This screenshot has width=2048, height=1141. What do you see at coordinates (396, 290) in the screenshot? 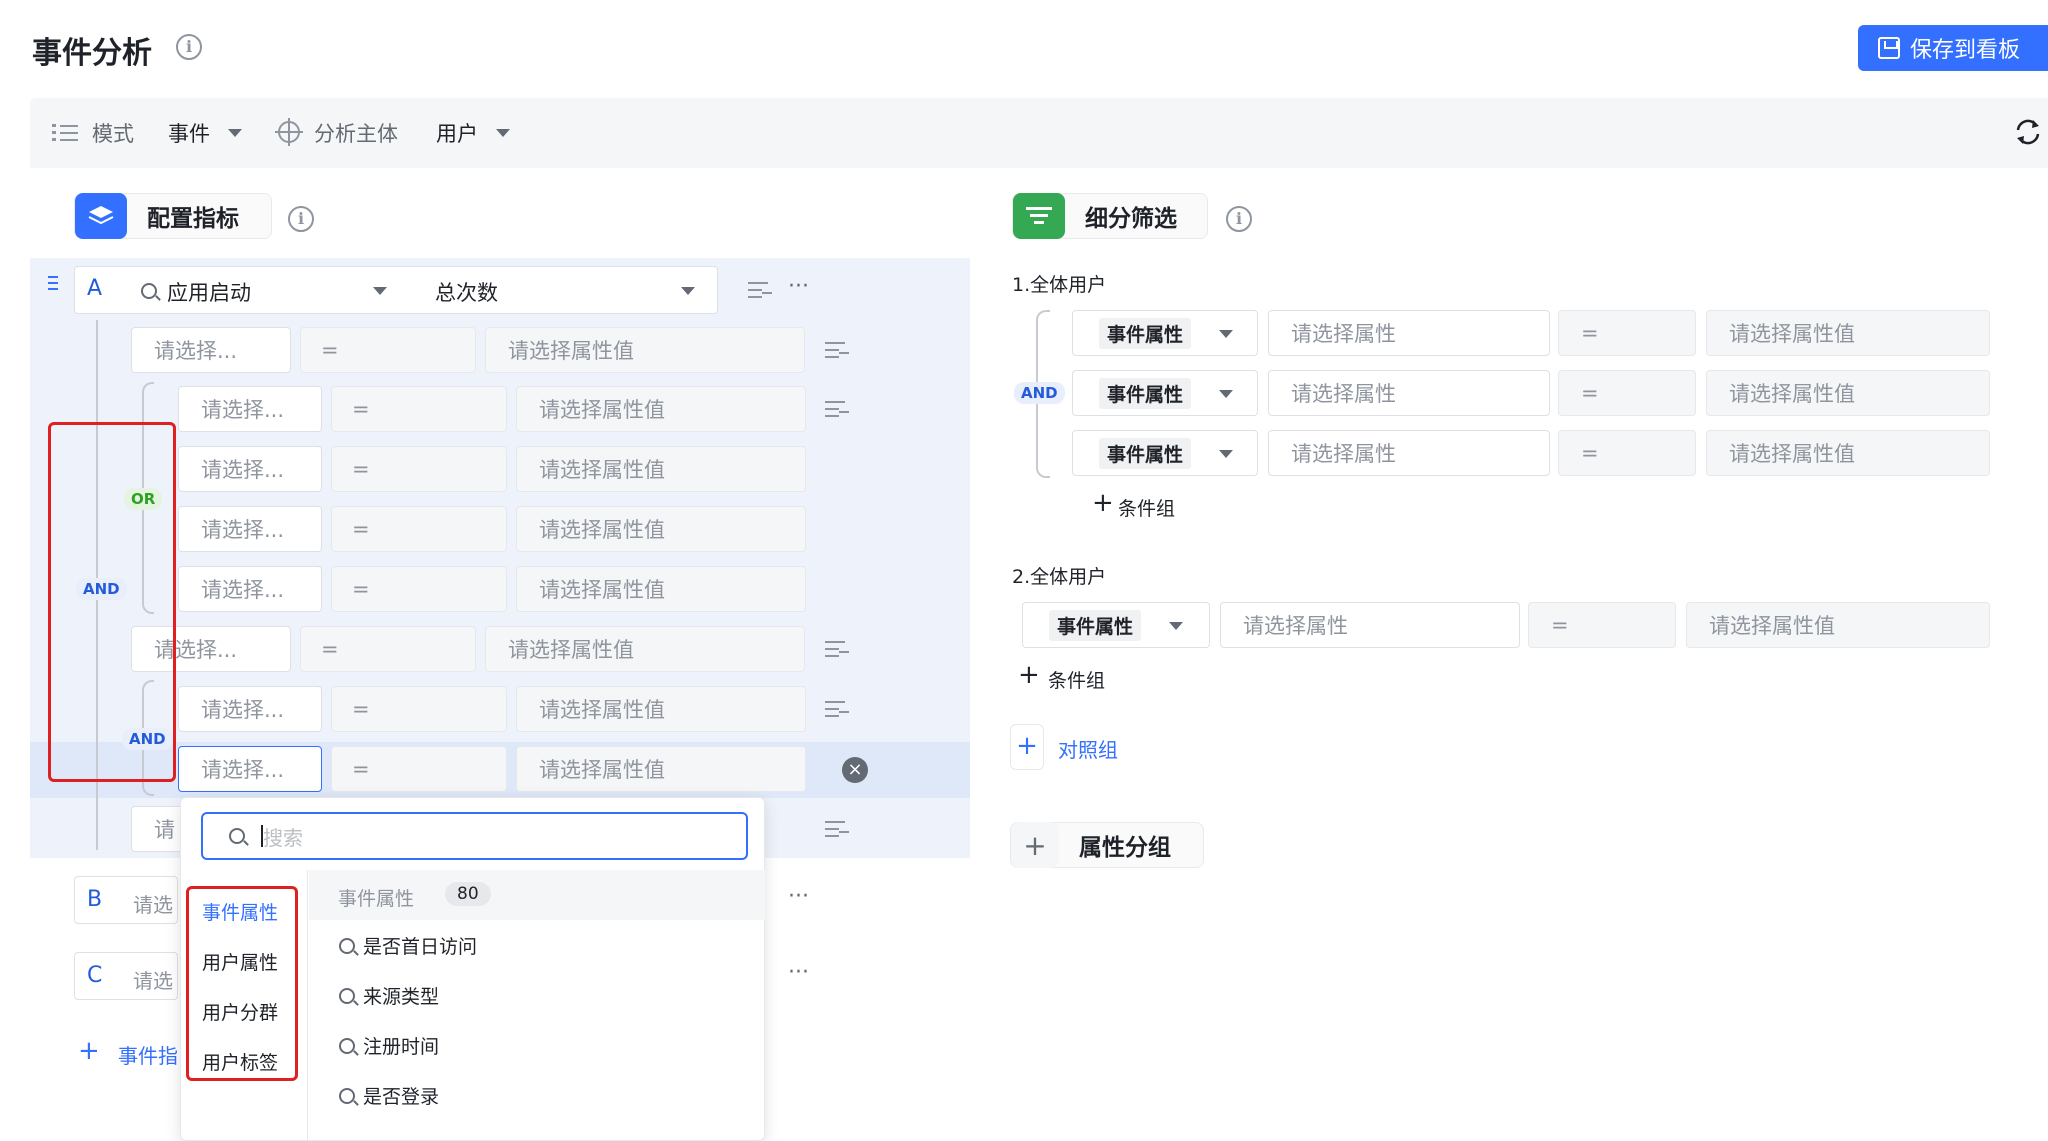
I see `event-select-row: A 应用启动 总次数` at bounding box center [396, 290].